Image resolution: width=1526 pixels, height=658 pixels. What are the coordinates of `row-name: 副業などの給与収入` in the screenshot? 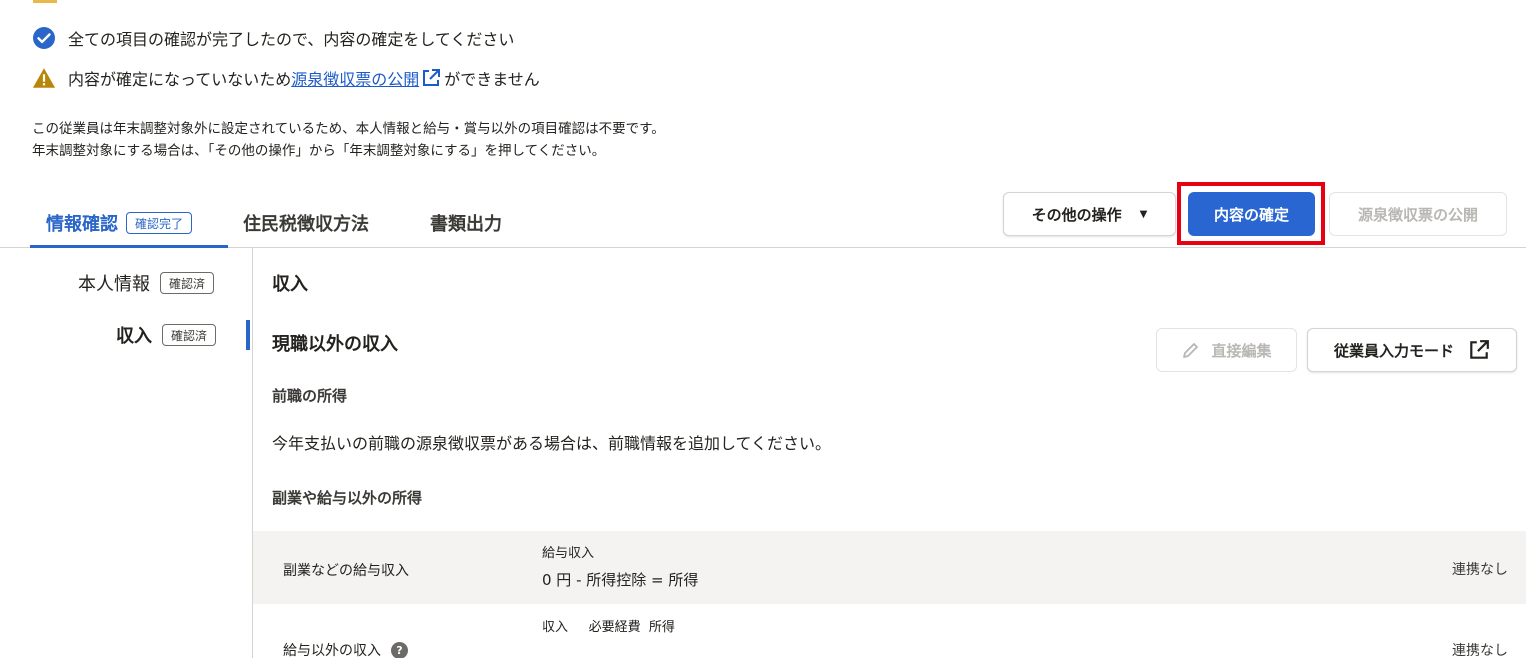 It's located at (346, 571).